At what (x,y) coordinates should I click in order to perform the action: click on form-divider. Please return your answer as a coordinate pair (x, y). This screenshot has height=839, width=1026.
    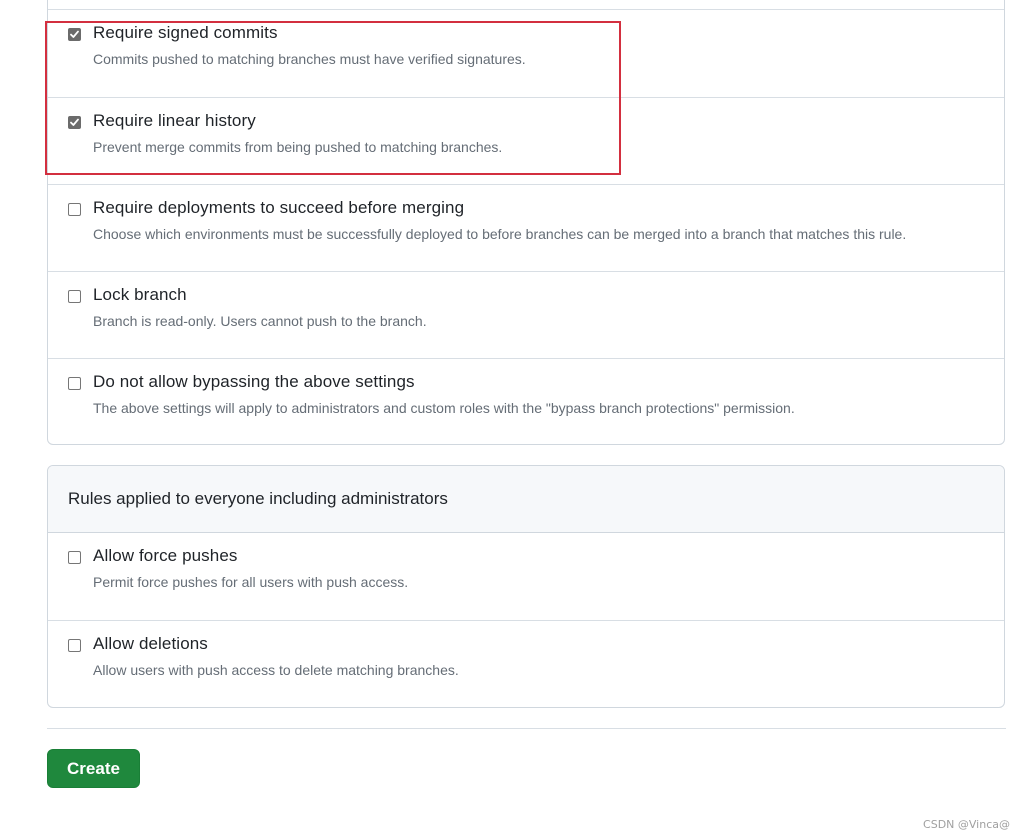
    Looking at the image, I should click on (526, 728).